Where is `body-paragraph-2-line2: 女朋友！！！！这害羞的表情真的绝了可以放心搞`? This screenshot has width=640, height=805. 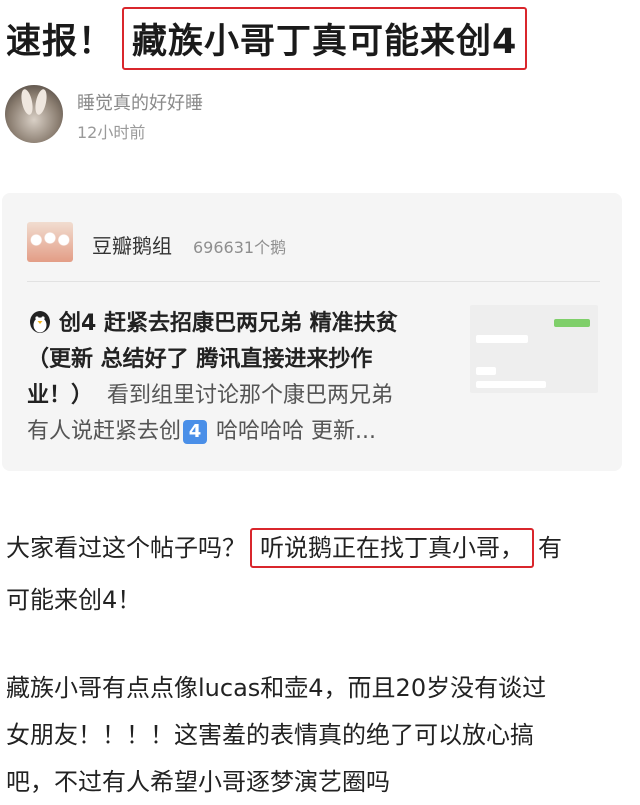
body-paragraph-2-line2: 女朋友！！！！这害羞的表情真的绝了可以放心搞 is located at coordinates (270, 735).